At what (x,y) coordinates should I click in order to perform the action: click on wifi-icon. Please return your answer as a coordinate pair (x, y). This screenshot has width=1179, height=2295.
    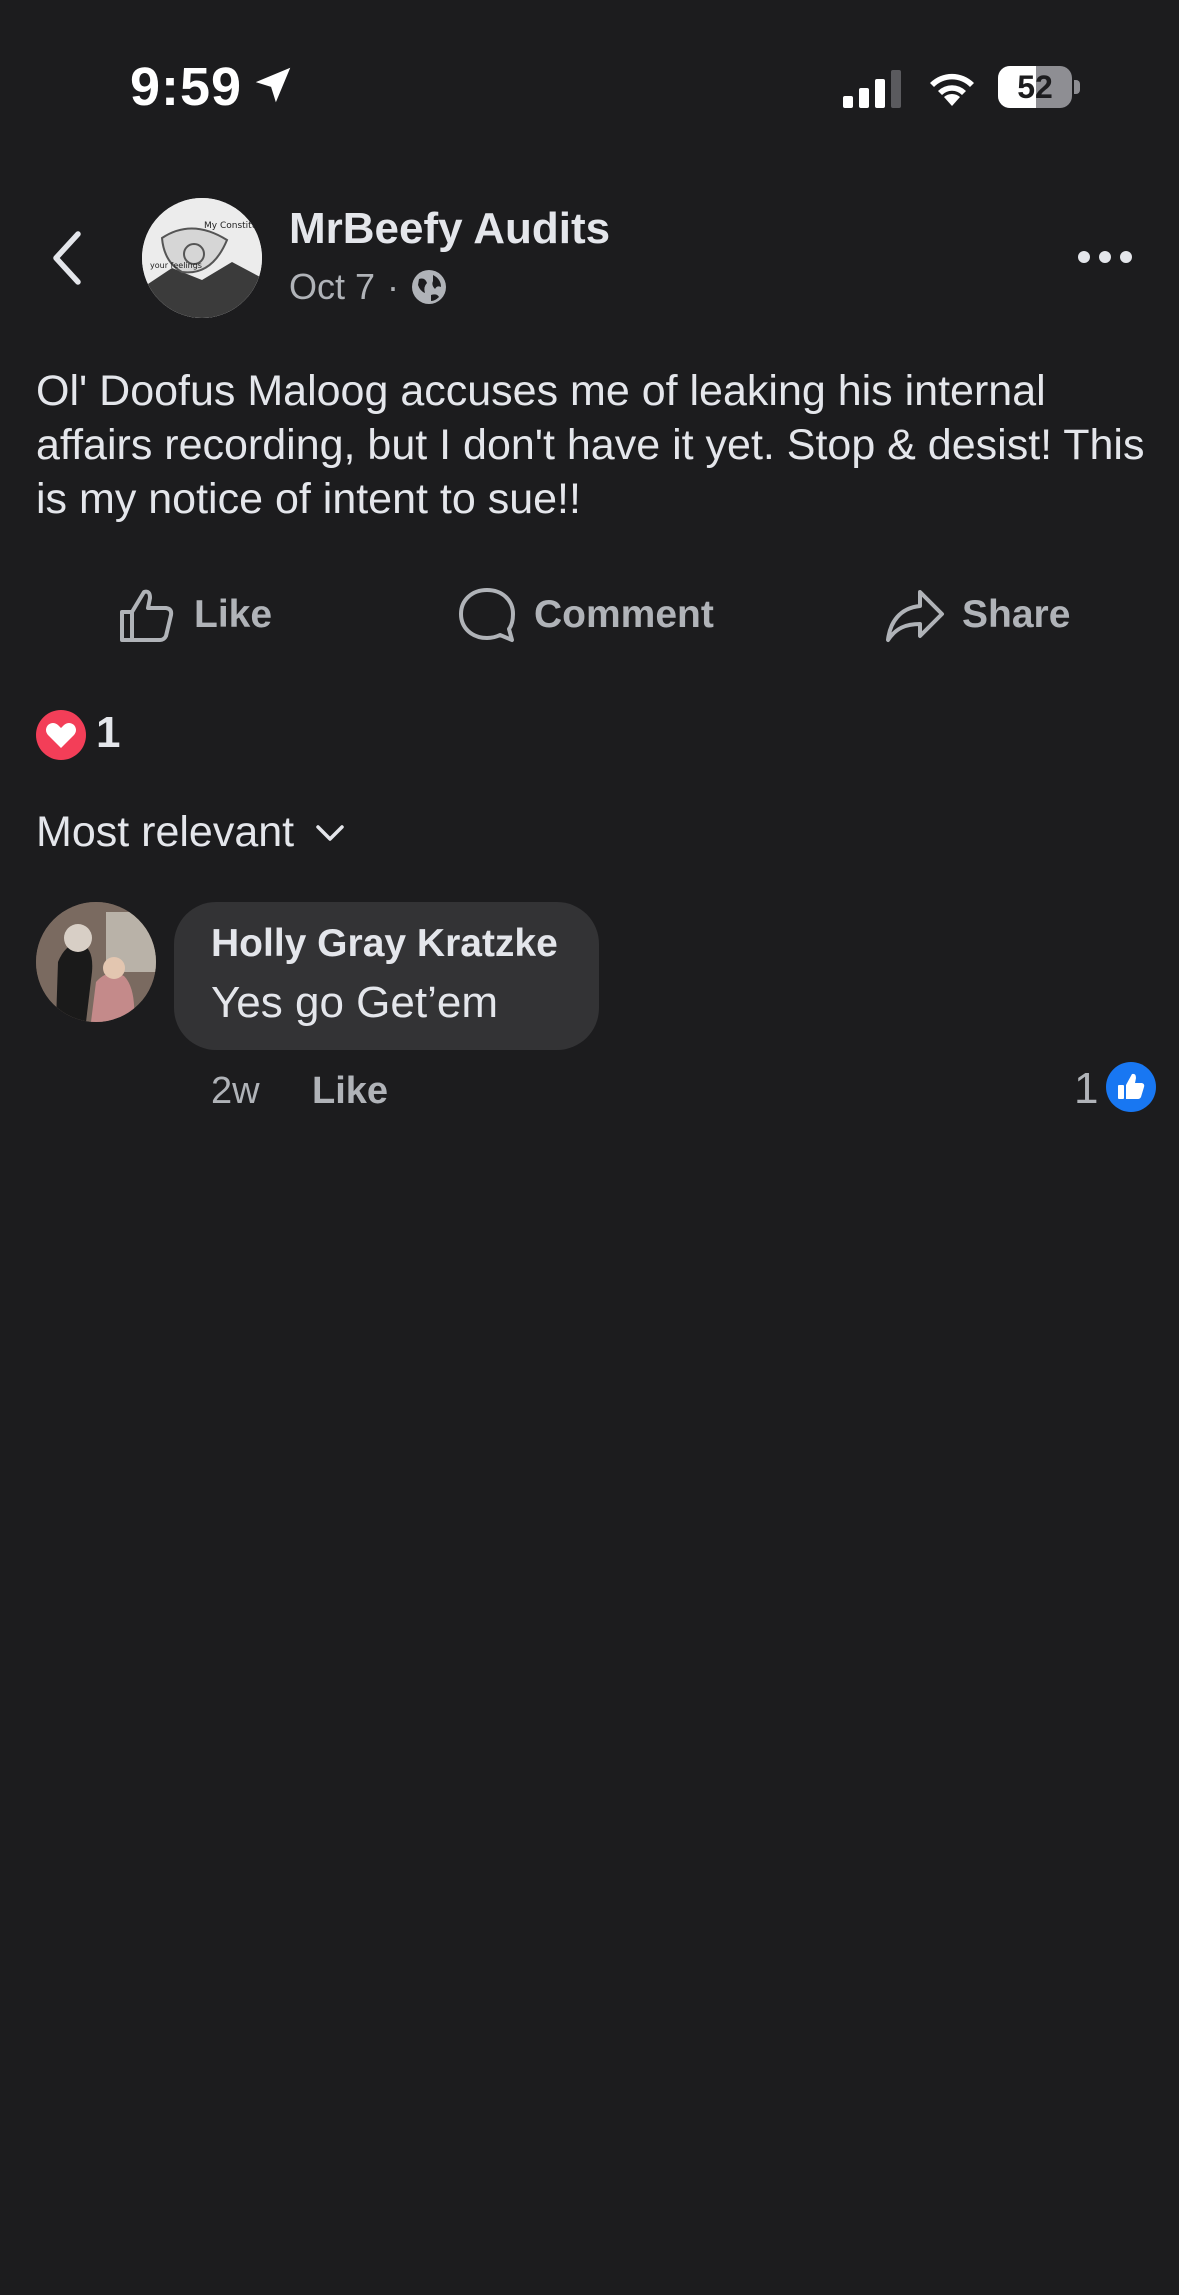
    Looking at the image, I should click on (952, 89).